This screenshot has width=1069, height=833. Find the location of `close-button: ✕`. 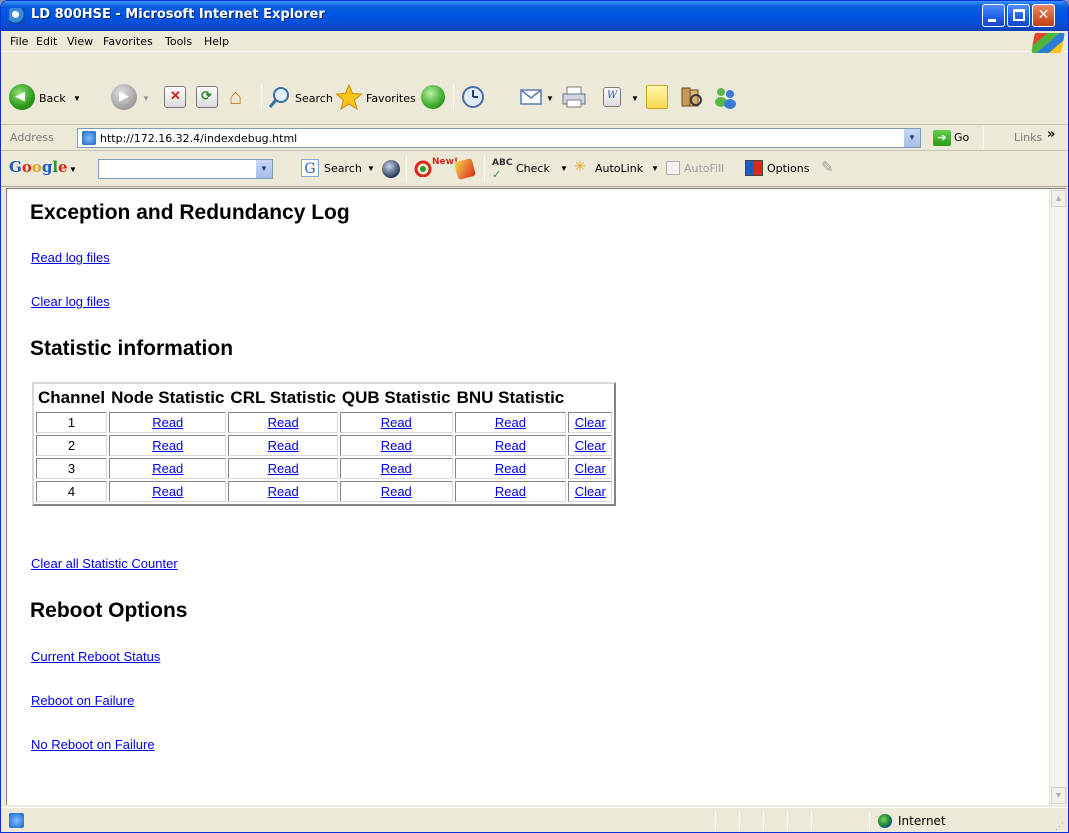

close-button: ✕ is located at coordinates (1043, 15).